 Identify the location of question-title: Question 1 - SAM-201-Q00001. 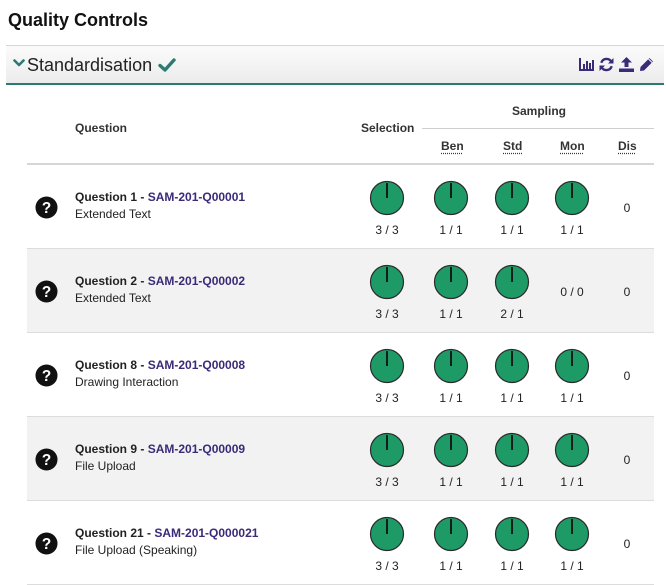
(160, 197).